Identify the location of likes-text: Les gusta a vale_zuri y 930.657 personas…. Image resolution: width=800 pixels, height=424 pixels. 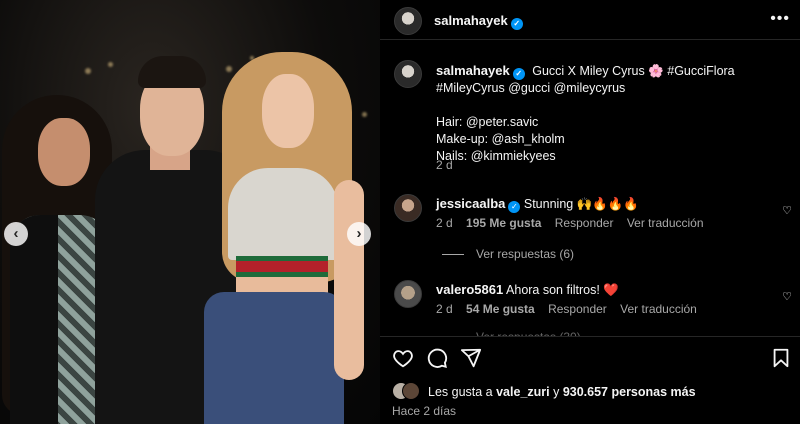
(562, 392).